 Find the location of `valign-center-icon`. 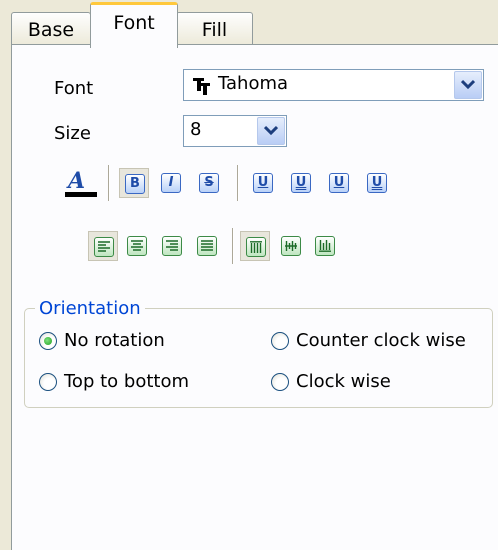

valign-center-icon is located at coordinates (291, 246).